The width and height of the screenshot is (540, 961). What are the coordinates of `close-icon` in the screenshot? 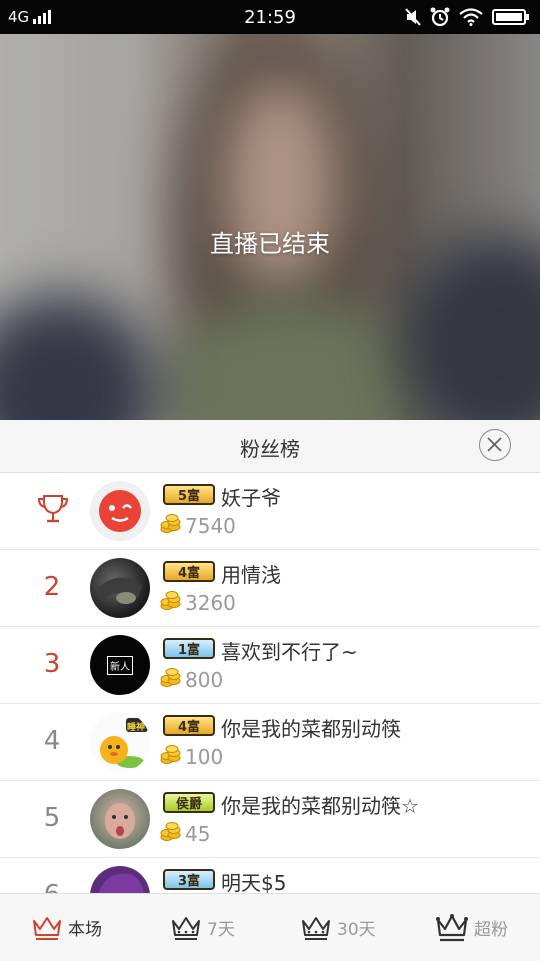 It's located at (494, 444).